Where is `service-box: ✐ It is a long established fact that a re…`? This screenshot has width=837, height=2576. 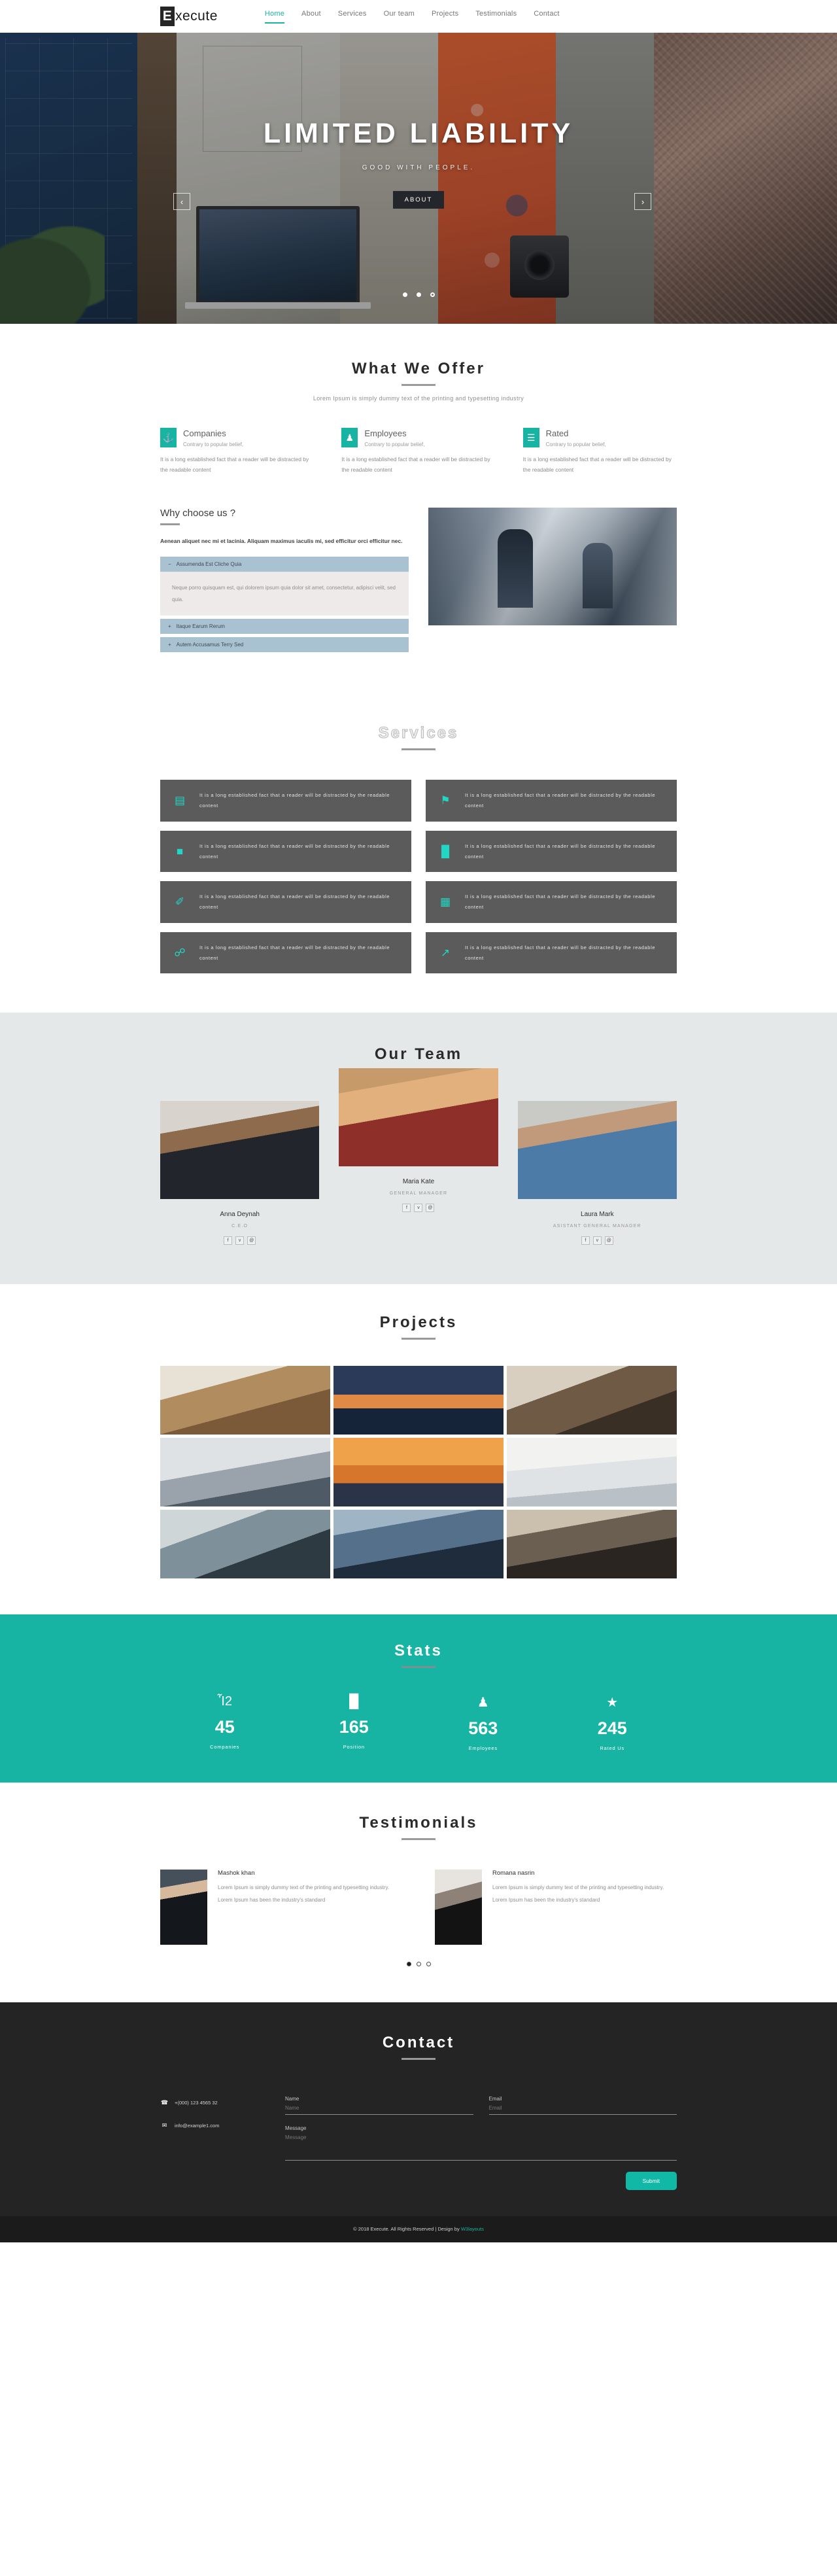 service-box: ✐ It is a long established fact that a re… is located at coordinates (285, 902).